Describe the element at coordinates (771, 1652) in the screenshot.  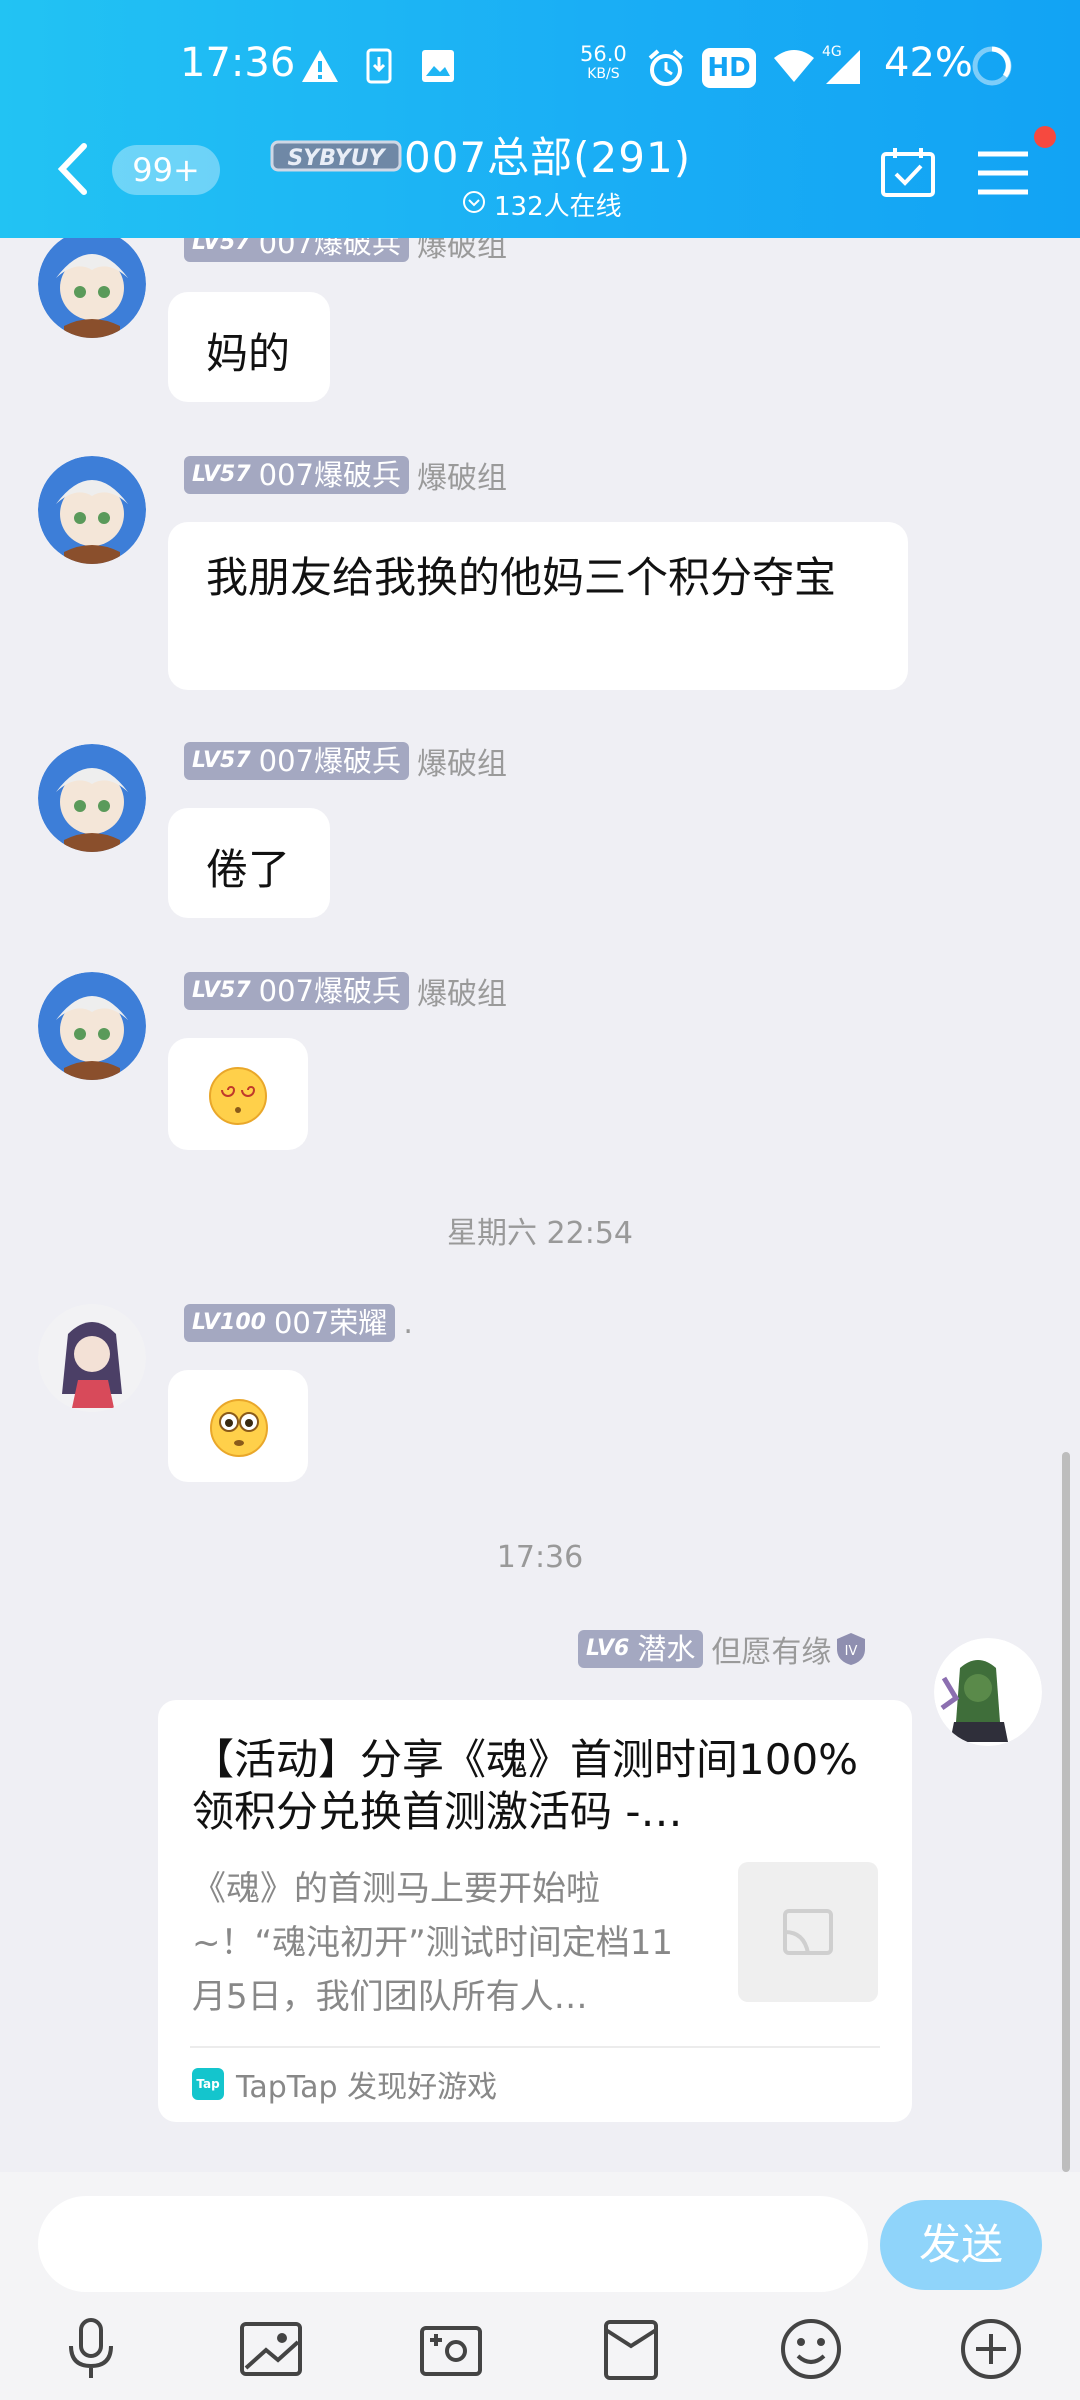
I see `sender-group: 但愿有缘` at that location.